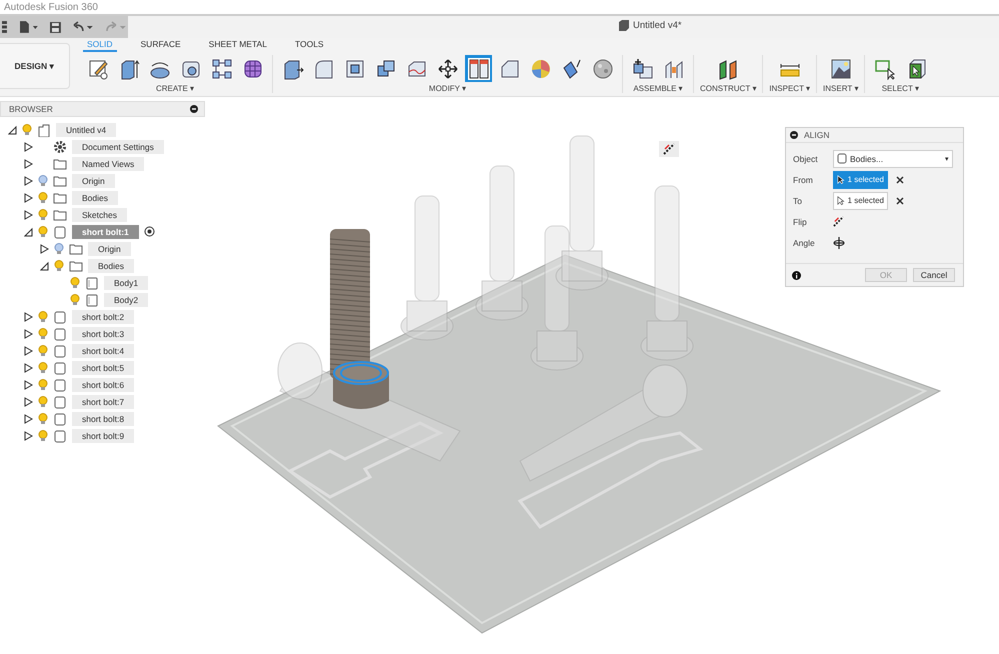  What do you see at coordinates (293, 69) in the screenshot?
I see `press-pull-icon` at bounding box center [293, 69].